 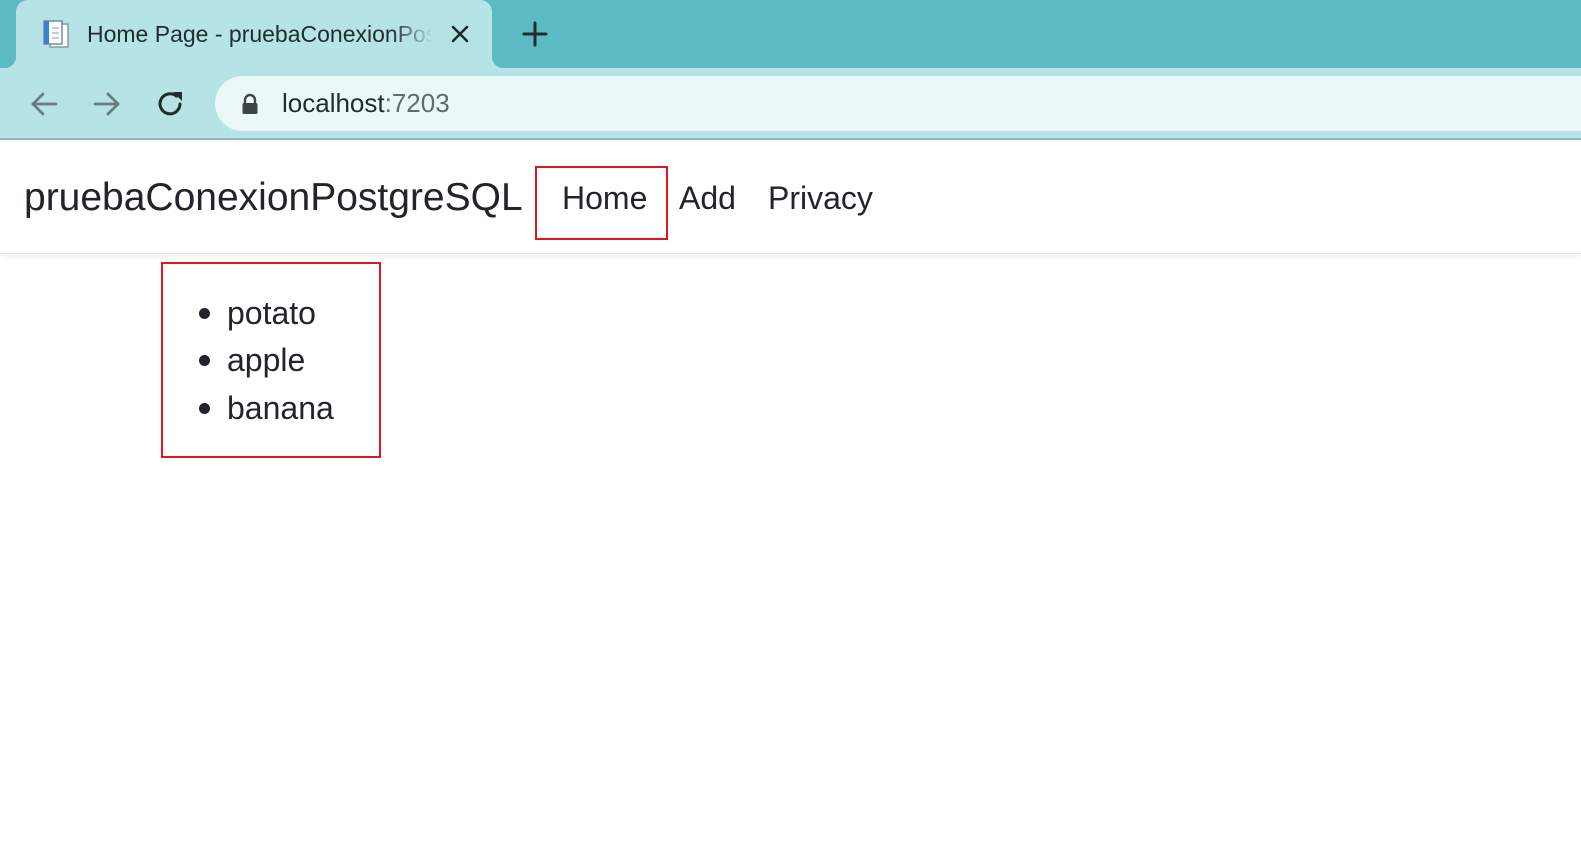 I want to click on list-item-text: apple, so click(x=266, y=360).